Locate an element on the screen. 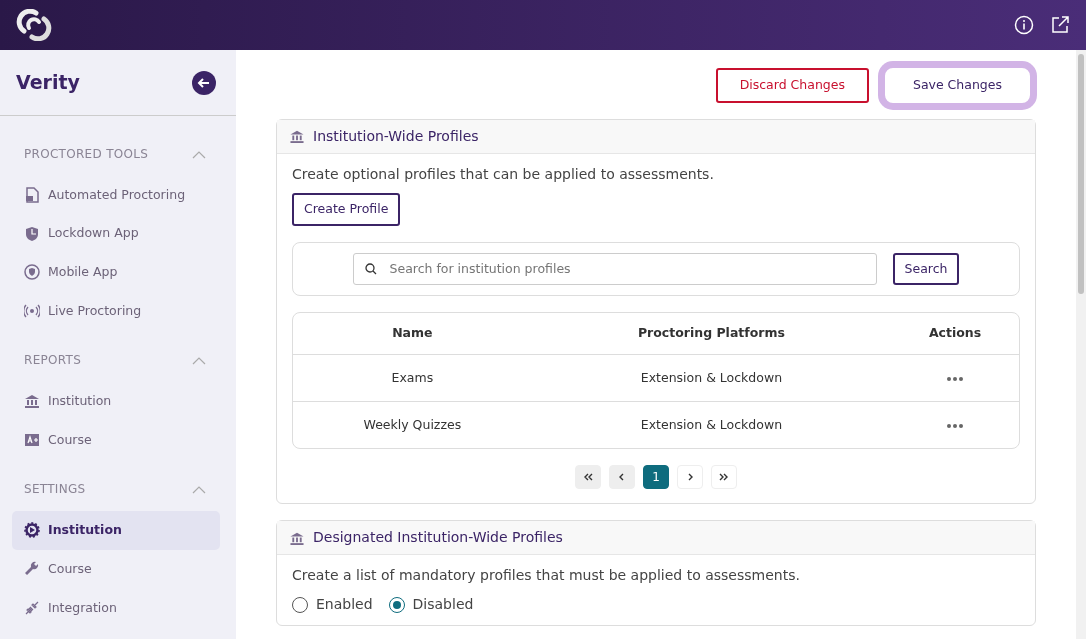  previous-page-button is located at coordinates (622, 477).